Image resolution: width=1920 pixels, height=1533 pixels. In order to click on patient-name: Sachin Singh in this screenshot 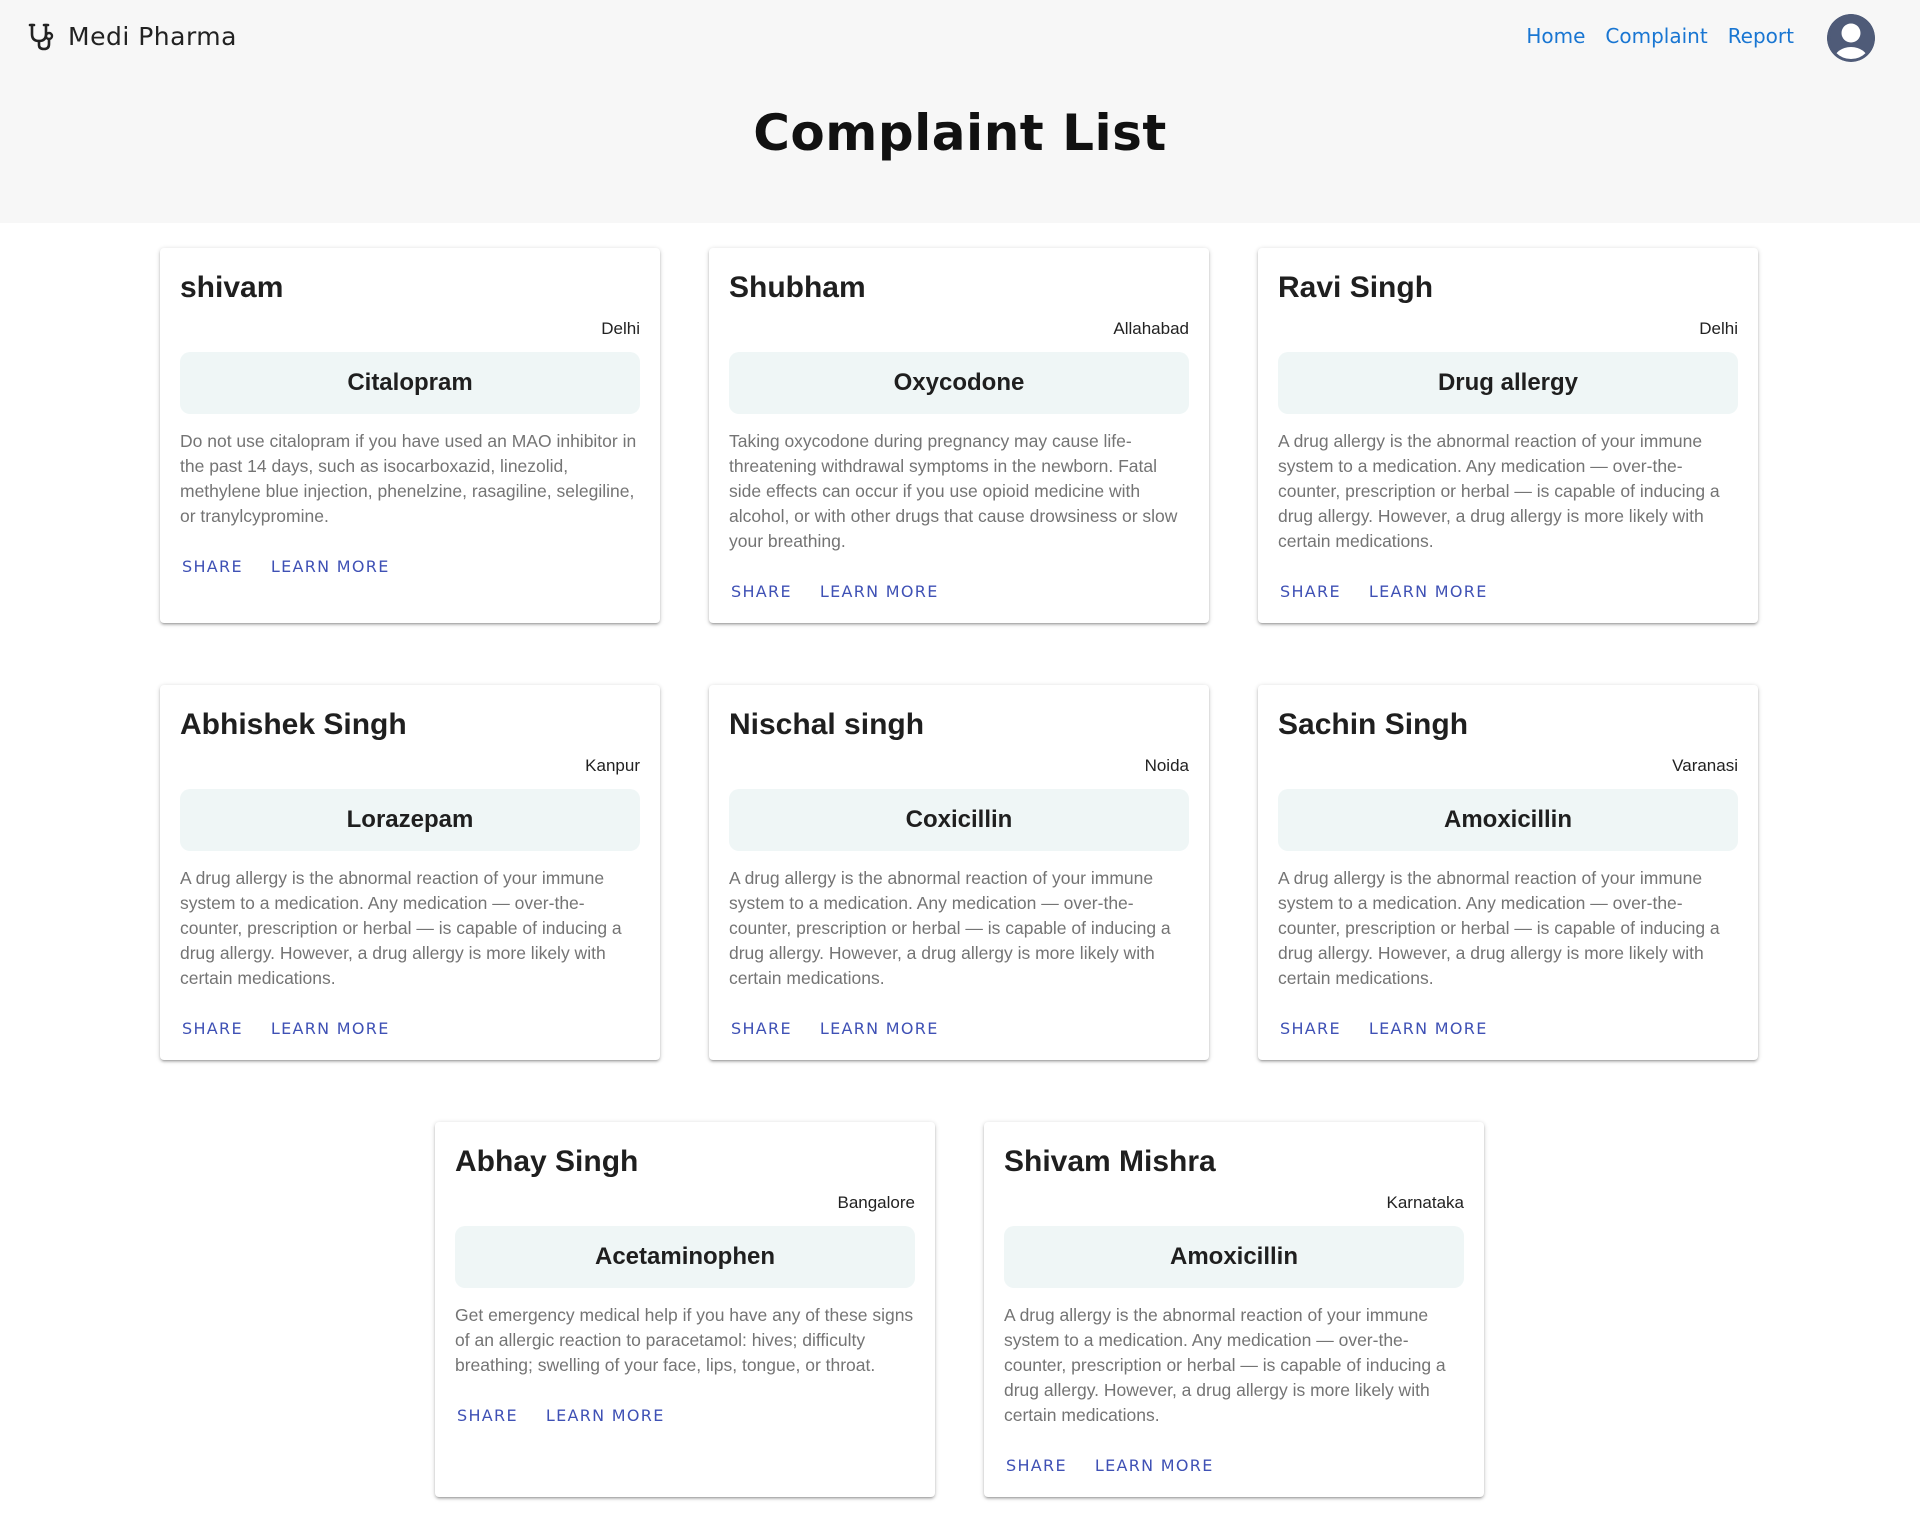, I will do `click(1373, 724)`.